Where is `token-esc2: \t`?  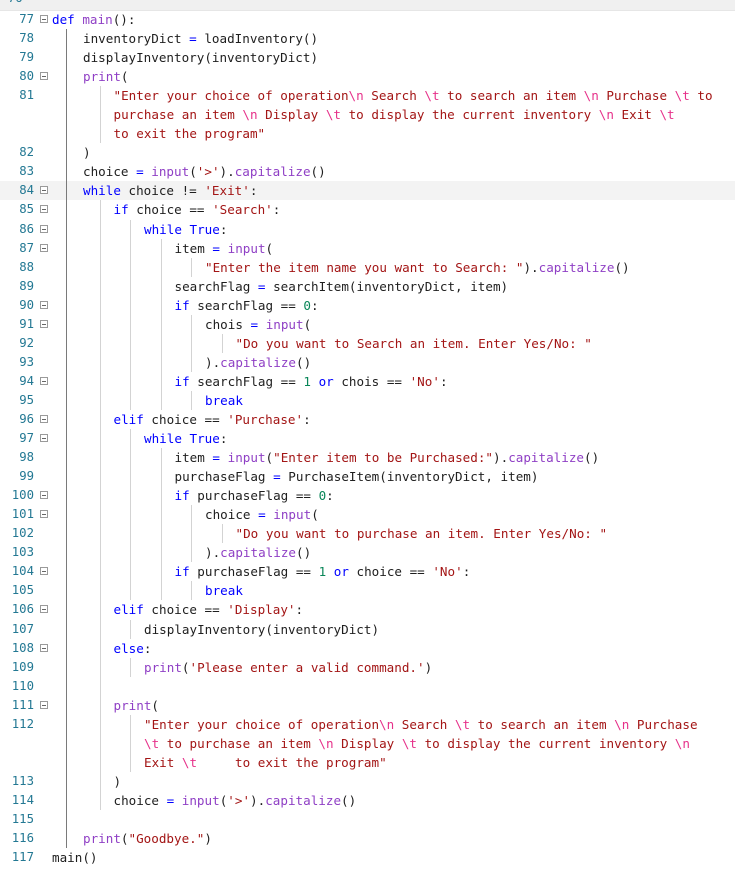
token-esc2: \t is located at coordinates (462, 724).